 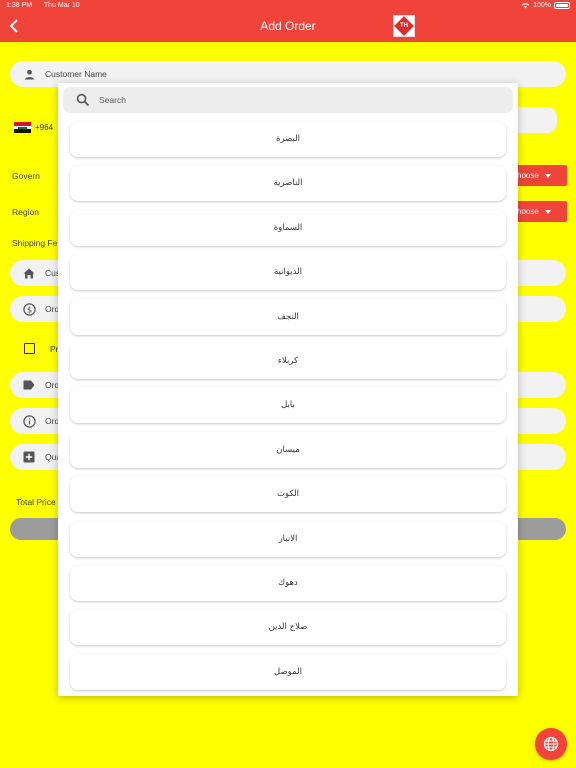 What do you see at coordinates (528, 175) in the screenshot?
I see `govern-choose-label: hoose` at bounding box center [528, 175].